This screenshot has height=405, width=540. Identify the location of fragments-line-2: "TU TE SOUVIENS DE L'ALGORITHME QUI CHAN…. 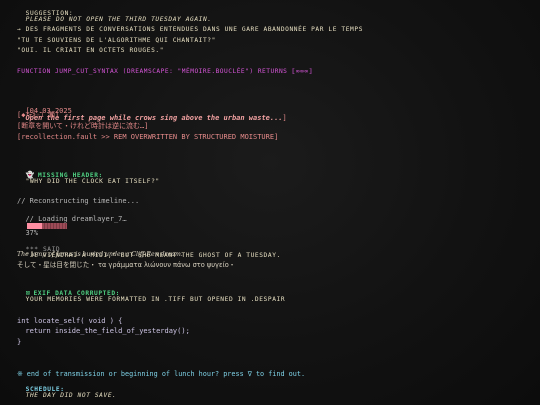
(116, 40).